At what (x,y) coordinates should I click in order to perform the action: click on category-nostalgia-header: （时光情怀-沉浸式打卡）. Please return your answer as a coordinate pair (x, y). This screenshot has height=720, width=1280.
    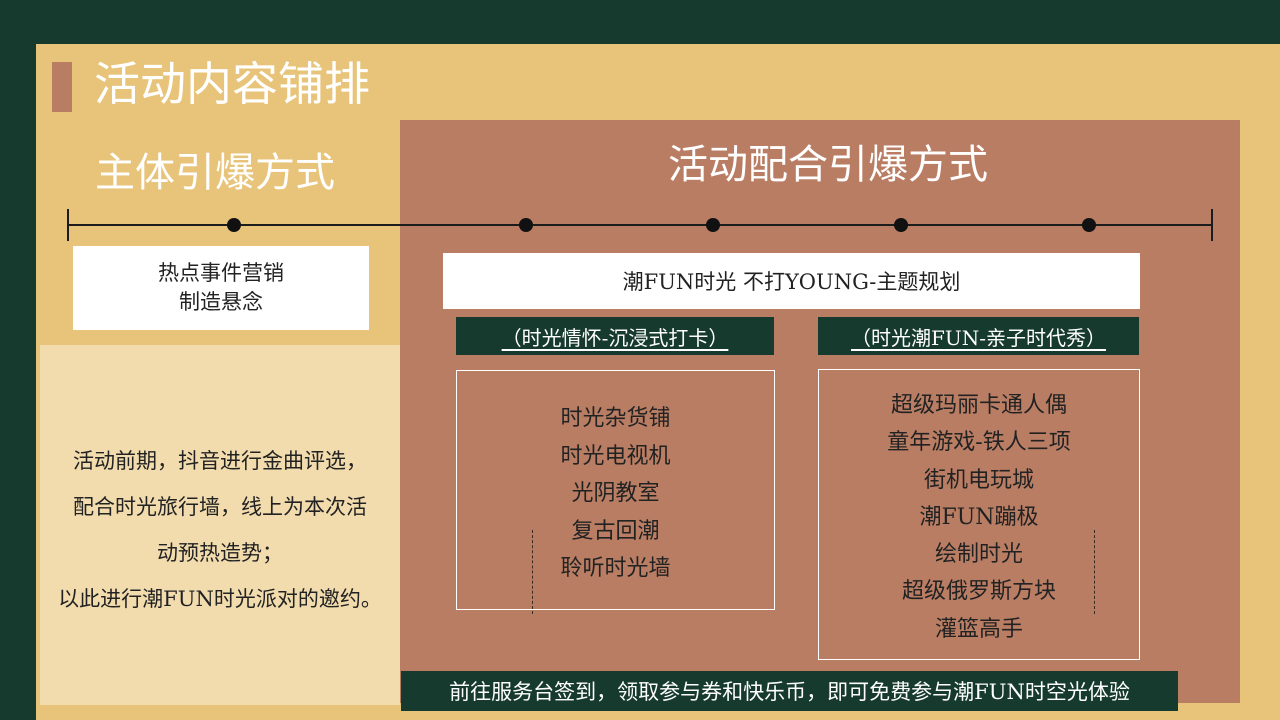
    Looking at the image, I should click on (615, 336).